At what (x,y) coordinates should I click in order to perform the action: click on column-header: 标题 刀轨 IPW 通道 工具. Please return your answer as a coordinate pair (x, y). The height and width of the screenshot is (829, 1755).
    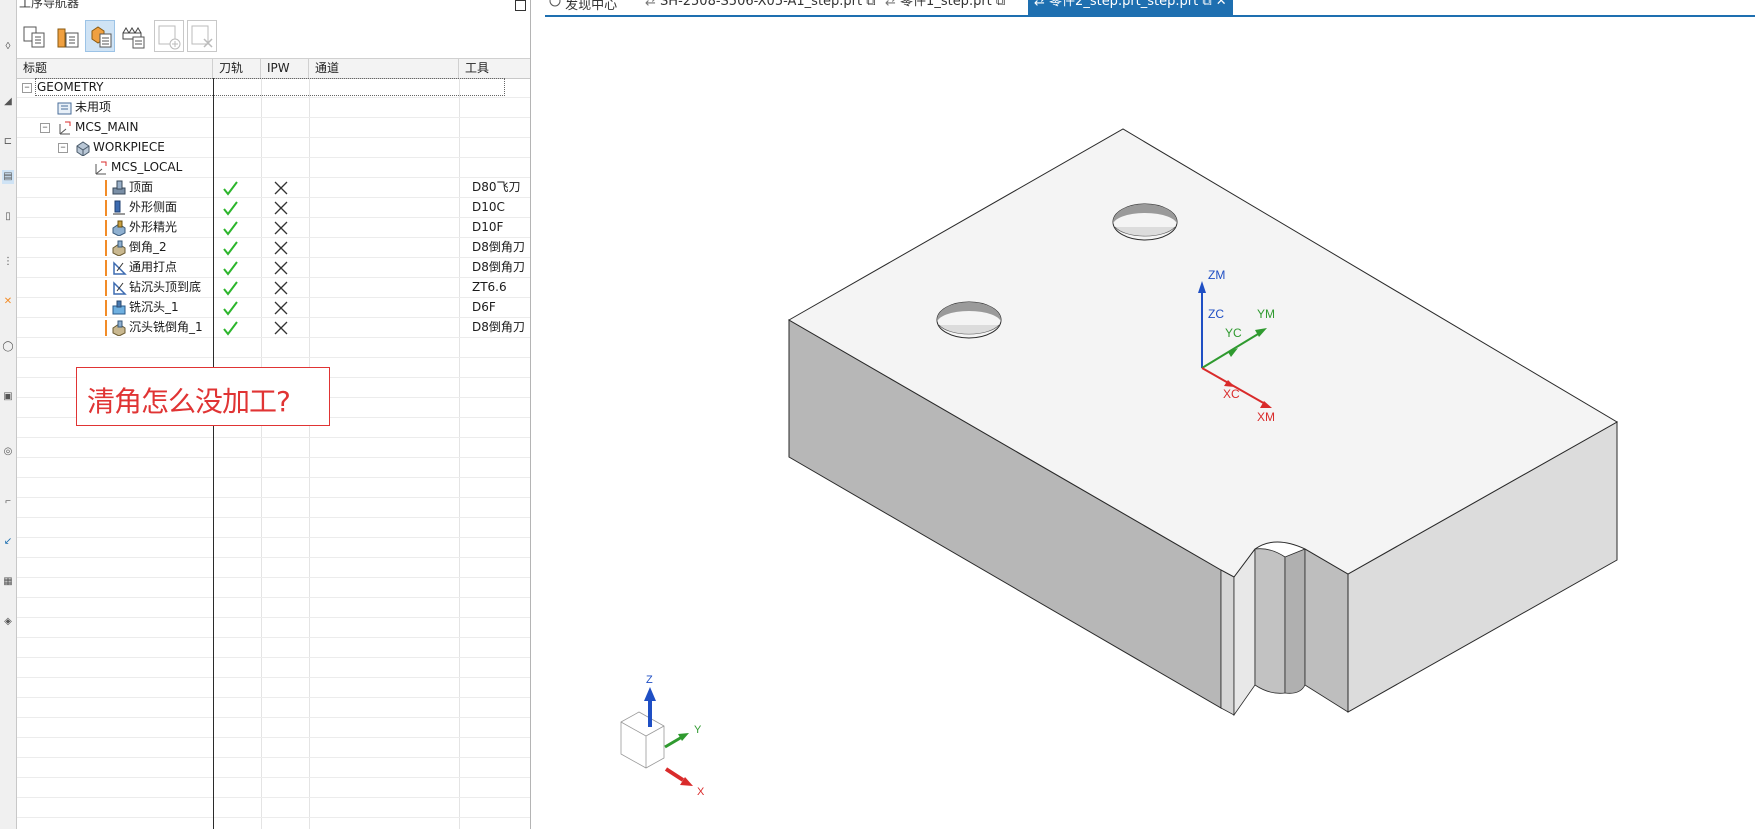
    Looking at the image, I should click on (273, 68).